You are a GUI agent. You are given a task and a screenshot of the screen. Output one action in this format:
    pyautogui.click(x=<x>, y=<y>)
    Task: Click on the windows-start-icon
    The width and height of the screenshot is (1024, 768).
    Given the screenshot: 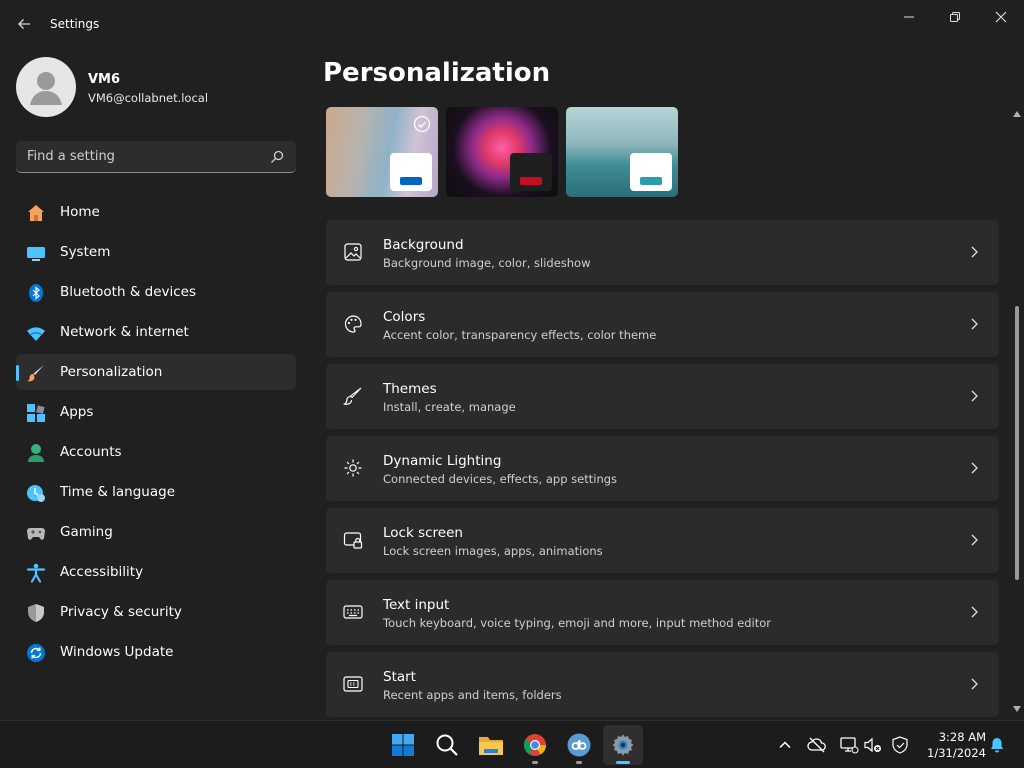 What is the action you would take?
    pyautogui.click(x=403, y=745)
    